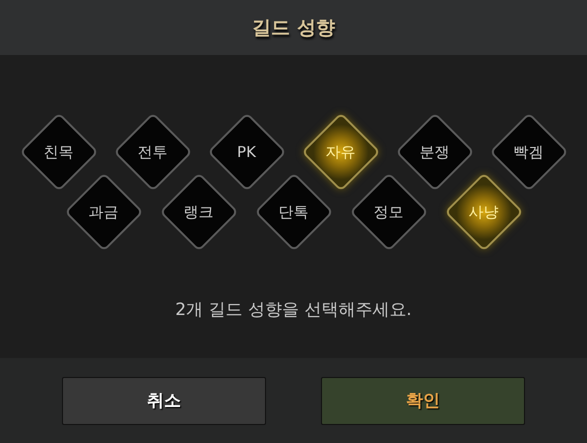 Image resolution: width=587 pixels, height=443 pixels. What do you see at coordinates (293, 28) in the screenshot?
I see `dialog-title: 길드 성향` at bounding box center [293, 28].